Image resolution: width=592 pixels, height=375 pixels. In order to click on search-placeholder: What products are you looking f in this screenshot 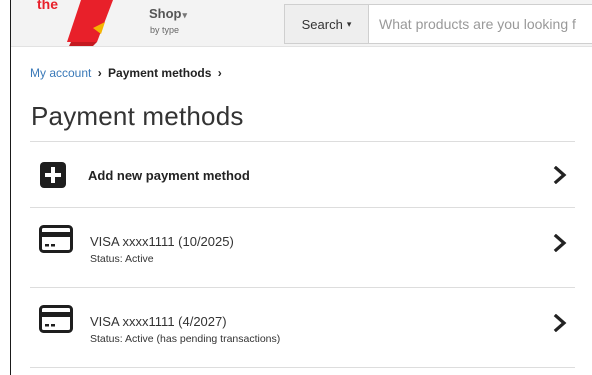, I will do `click(477, 24)`.